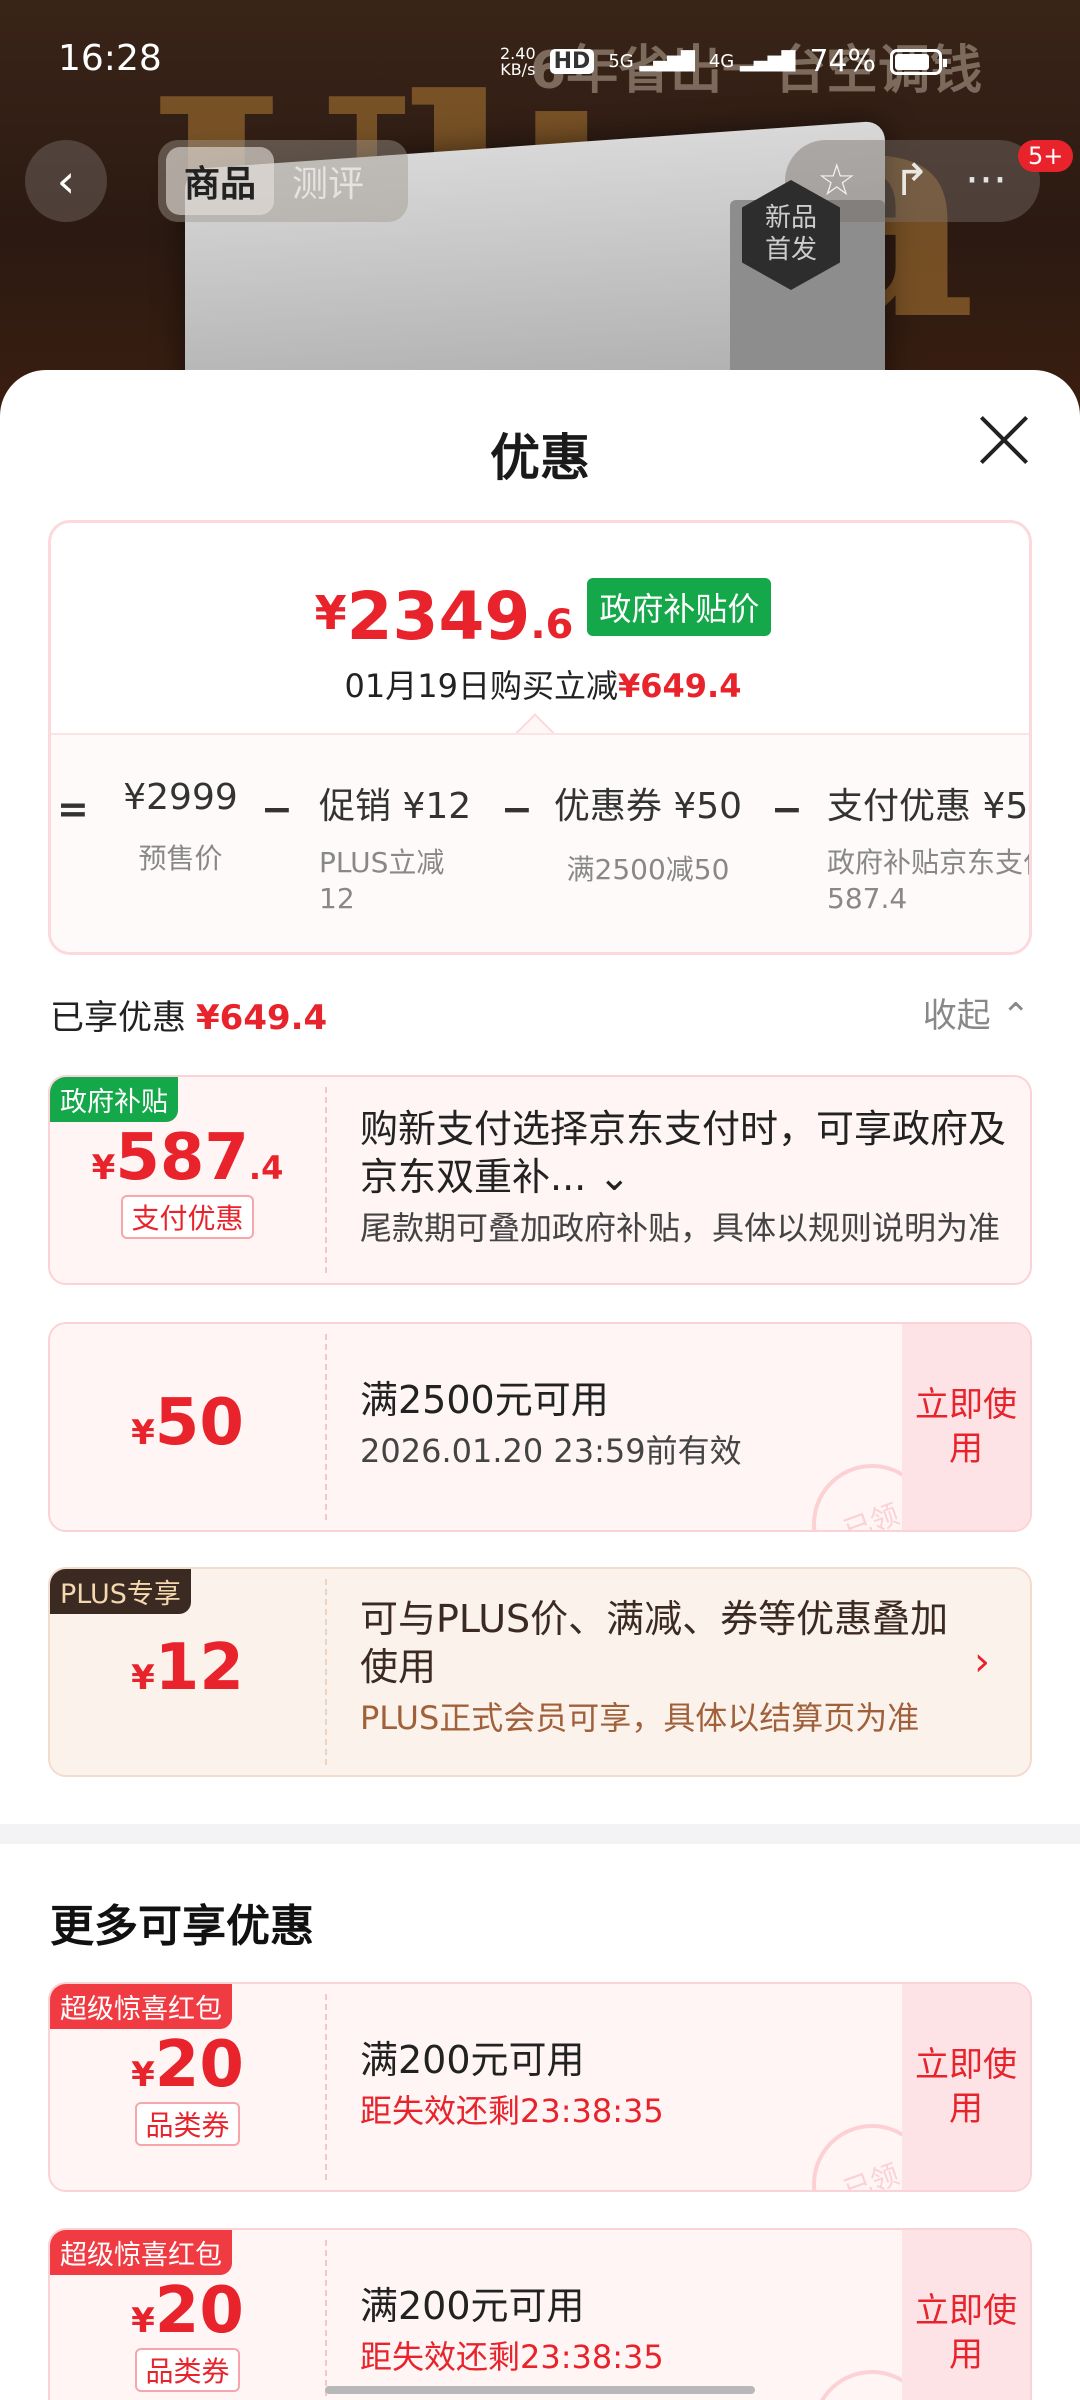 The height and width of the screenshot is (2400, 1080). What do you see at coordinates (540, 614) in the screenshot?
I see `final-price: ¥ 2349 .6 政府补贴价` at bounding box center [540, 614].